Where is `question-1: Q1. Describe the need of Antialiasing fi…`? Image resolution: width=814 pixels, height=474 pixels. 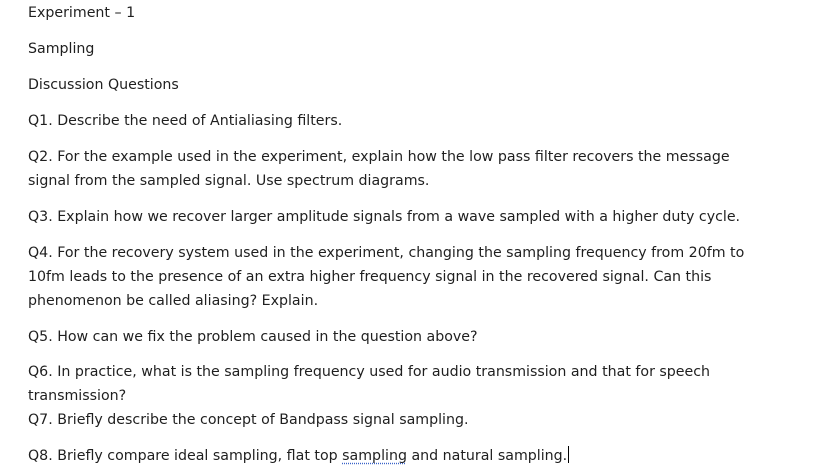
question-1: Q1. Describe the need of Antialiasing fi… is located at coordinates (185, 121).